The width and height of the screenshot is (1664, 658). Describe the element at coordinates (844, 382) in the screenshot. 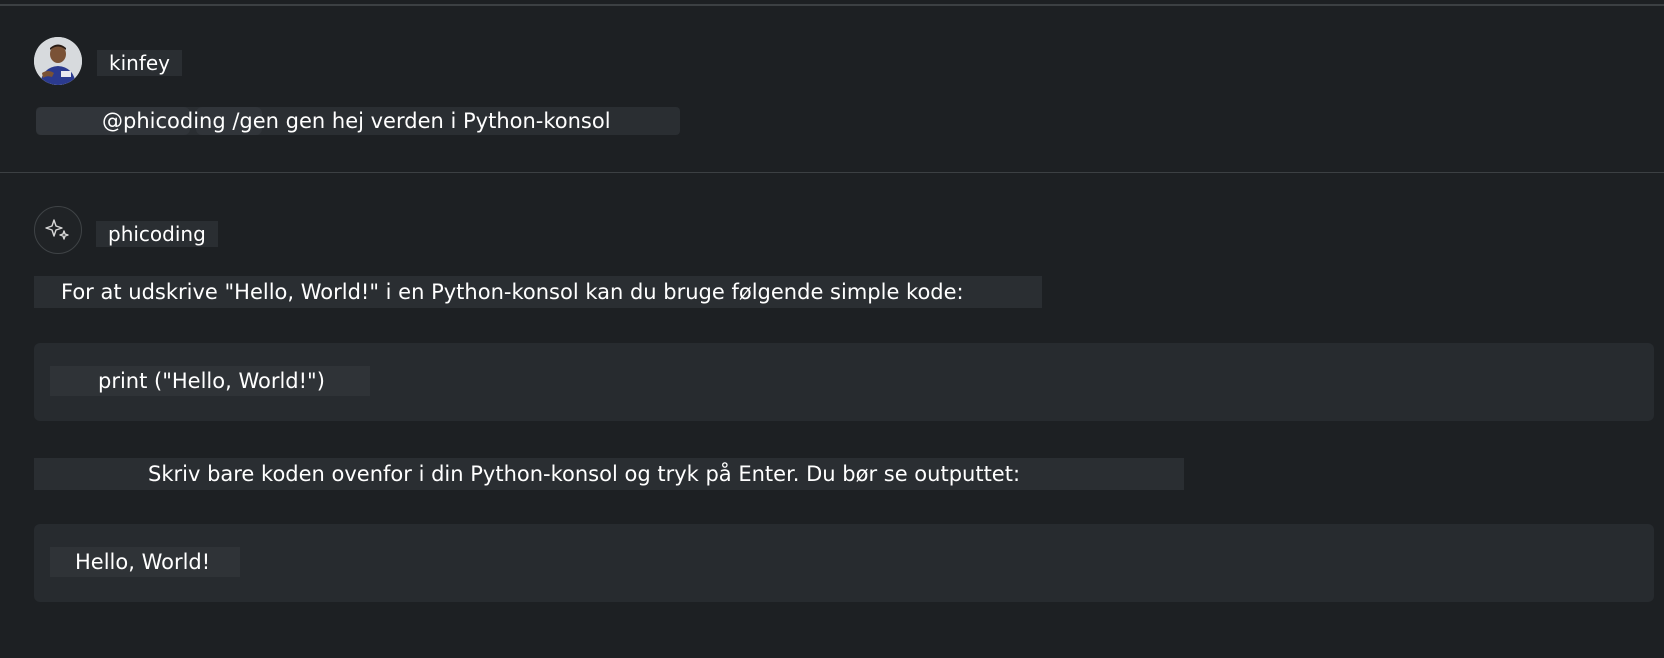

I see `code-block: print ("Hello, World!")` at that location.